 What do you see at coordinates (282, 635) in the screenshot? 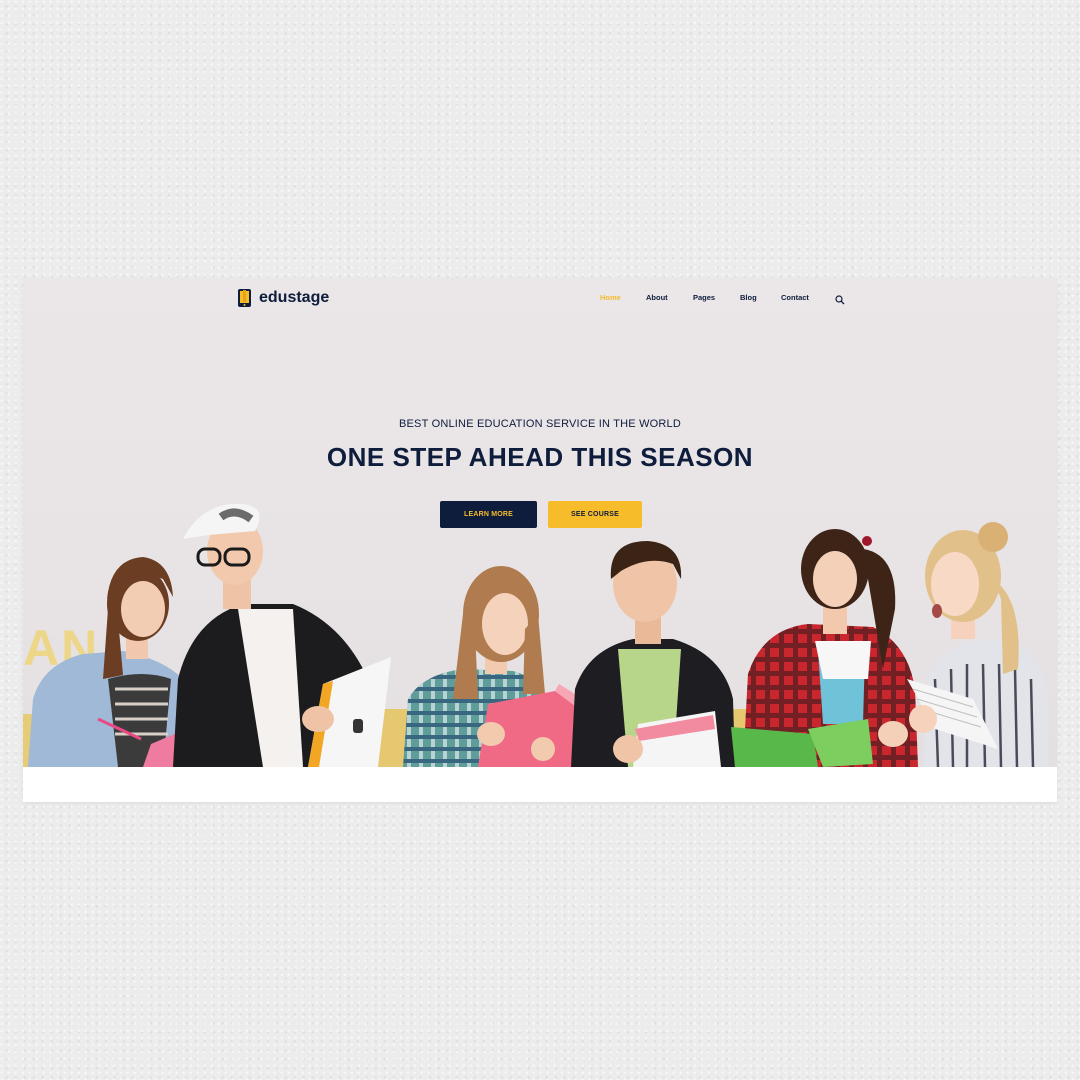
I see `student-boy-black-shirt` at bounding box center [282, 635].